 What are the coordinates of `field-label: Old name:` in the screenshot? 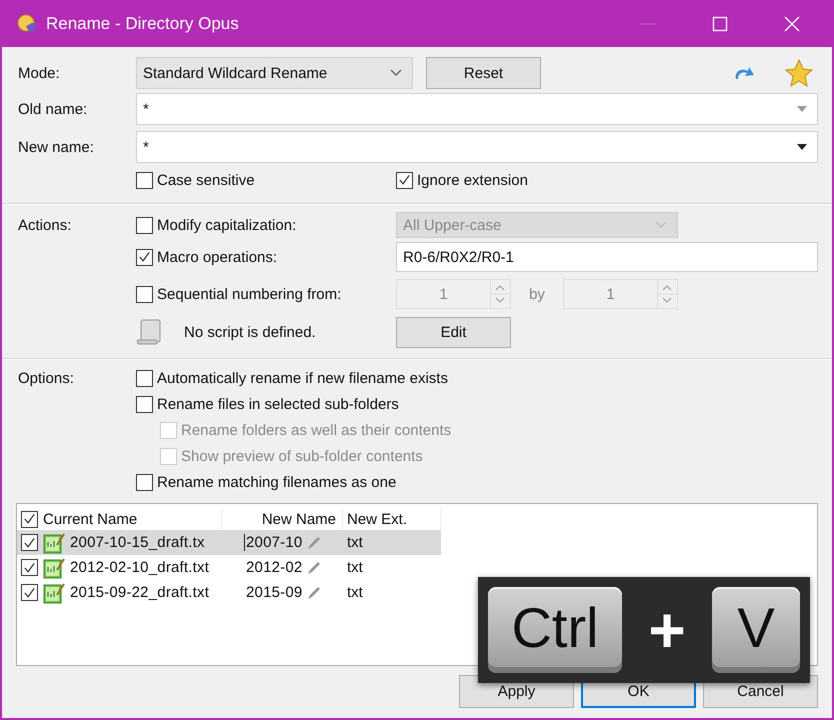 It's located at (52, 109).